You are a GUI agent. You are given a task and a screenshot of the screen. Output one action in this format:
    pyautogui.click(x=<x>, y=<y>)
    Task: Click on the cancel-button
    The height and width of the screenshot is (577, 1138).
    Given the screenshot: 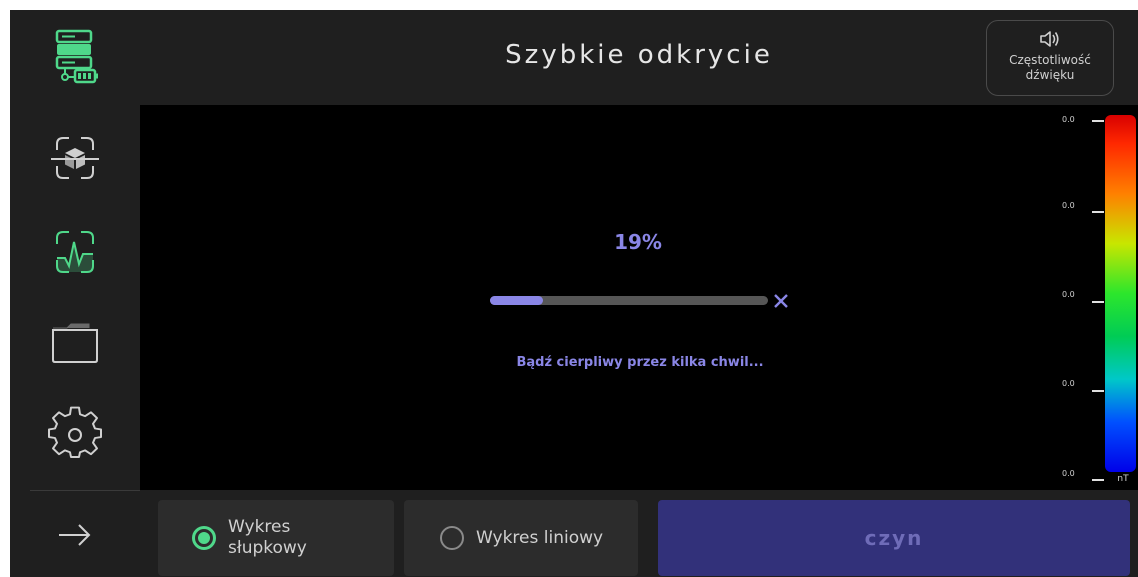 What is the action you would take?
    pyautogui.click(x=781, y=301)
    